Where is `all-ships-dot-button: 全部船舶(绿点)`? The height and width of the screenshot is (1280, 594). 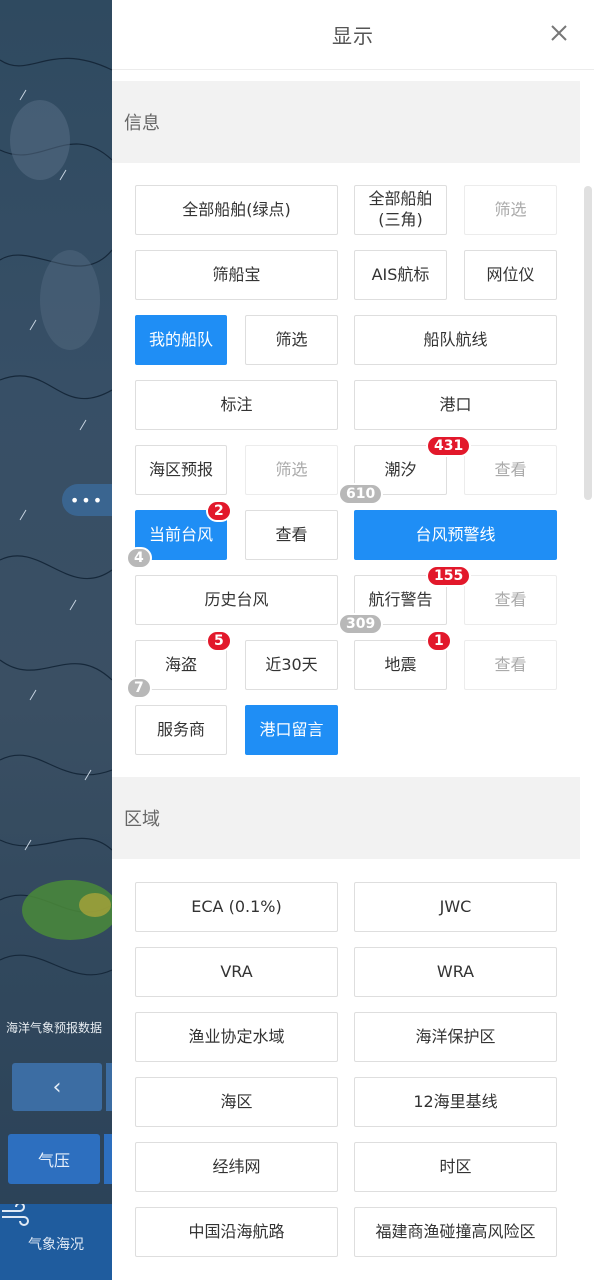
all-ships-dot-button: 全部船舶(绿点) is located at coordinates (236, 210).